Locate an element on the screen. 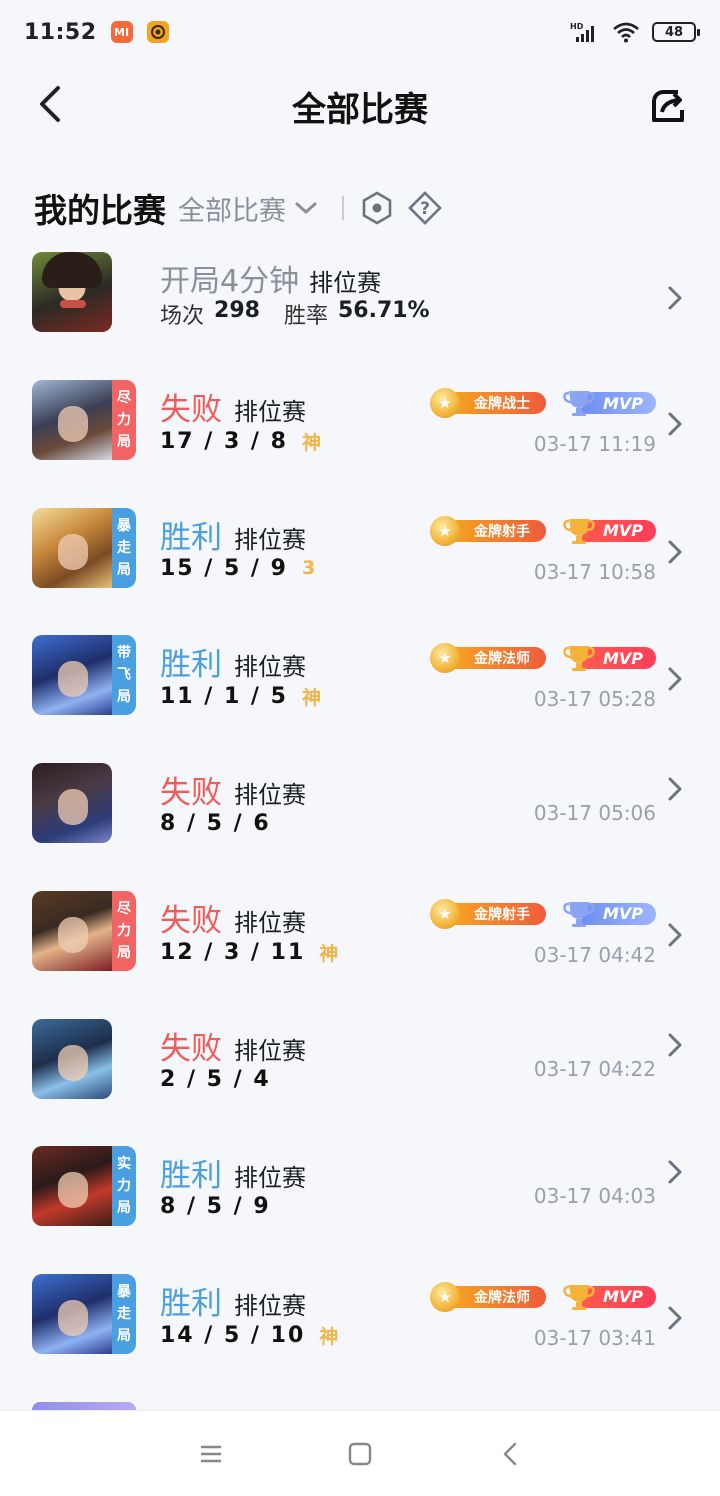 The height and width of the screenshot is (1496, 720). kda-value: 15 / 5 / 9 is located at coordinates (224, 568).